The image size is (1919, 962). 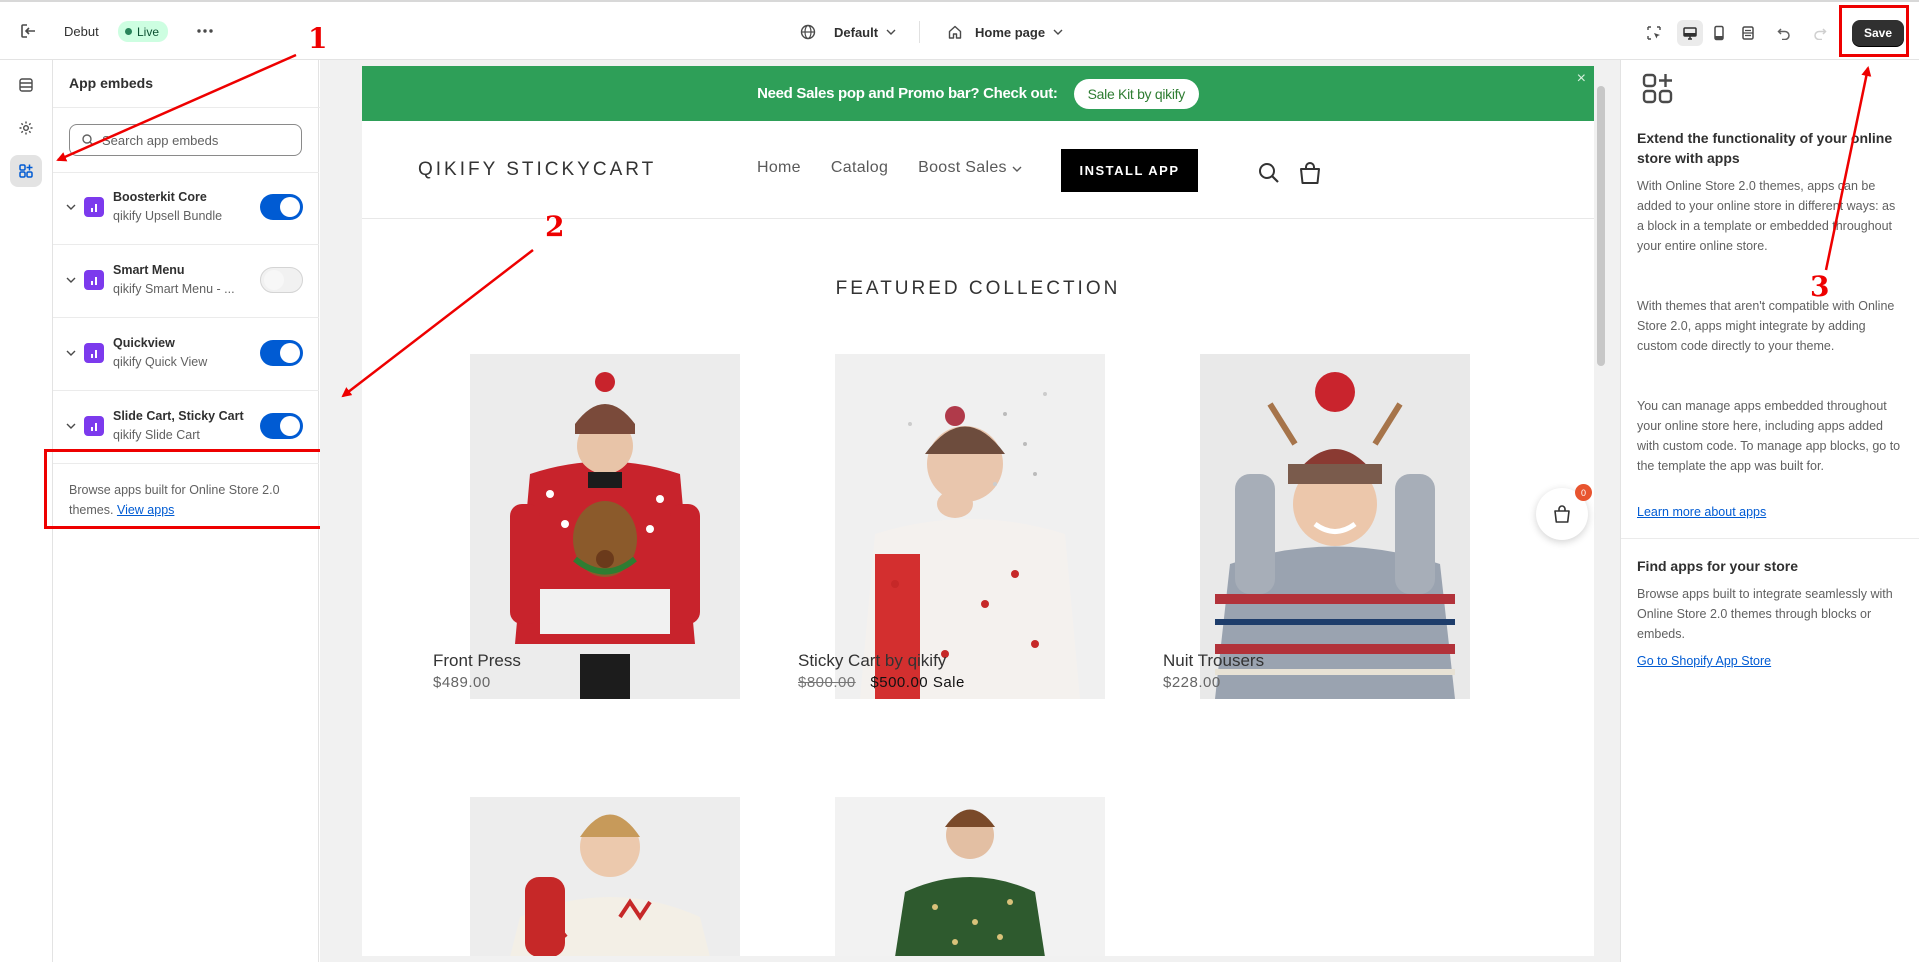 I want to click on nav-boost-sales: Boost Sales, so click(x=970, y=168).